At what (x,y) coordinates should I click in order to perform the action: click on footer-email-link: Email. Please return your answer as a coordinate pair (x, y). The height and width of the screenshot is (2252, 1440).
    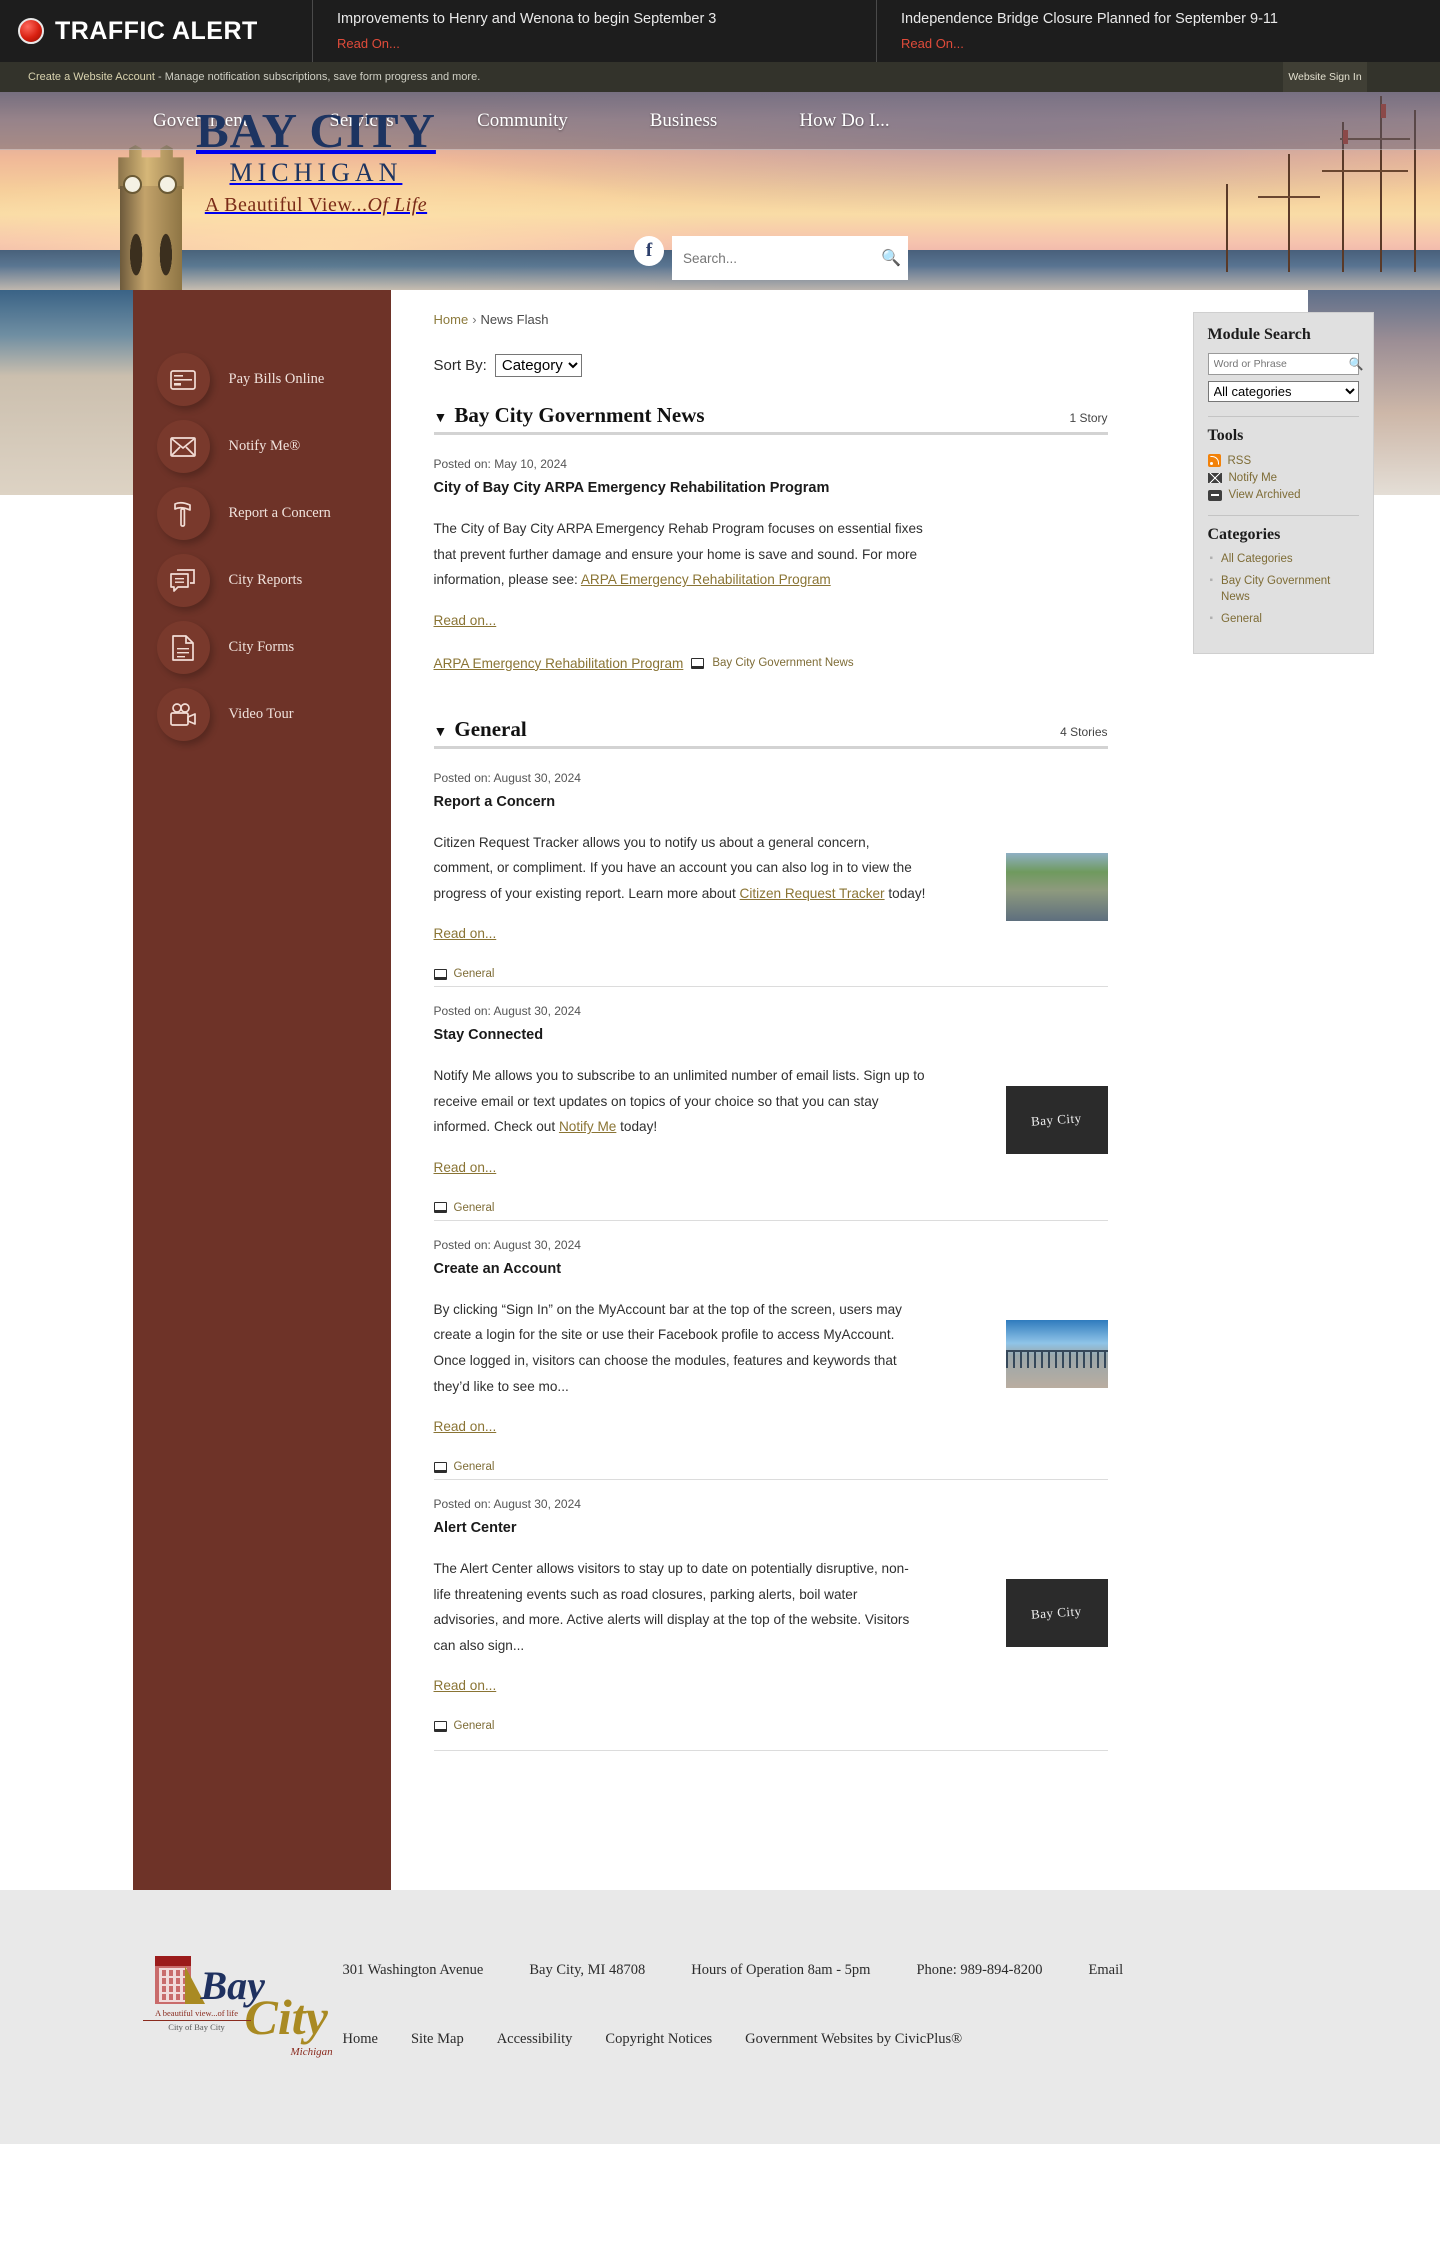
    Looking at the image, I should click on (1106, 1970).